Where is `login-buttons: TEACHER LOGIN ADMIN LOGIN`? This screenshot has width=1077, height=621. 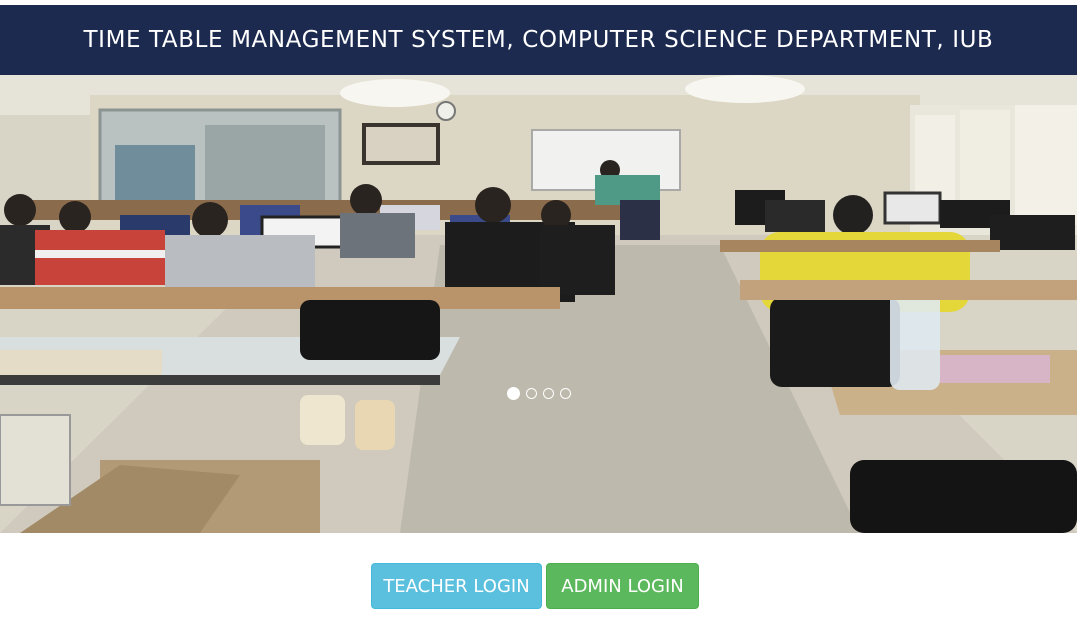
login-buttons: TEACHER LOGIN ADMIN LOGIN is located at coordinates (538, 586).